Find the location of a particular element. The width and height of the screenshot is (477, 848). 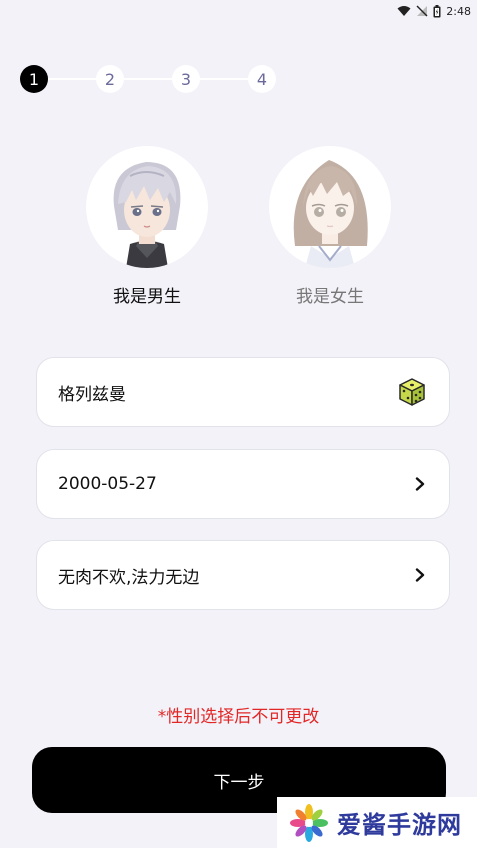

watermark: 爱酱手游网 is located at coordinates (377, 822).